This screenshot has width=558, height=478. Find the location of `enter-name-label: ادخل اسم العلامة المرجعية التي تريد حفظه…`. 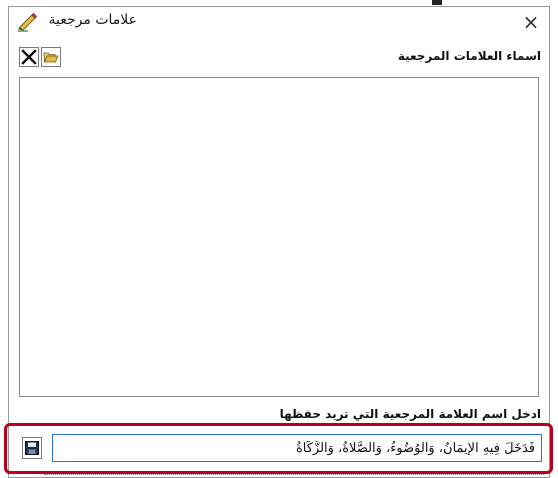

enter-name-label: ادخل اسم العلامة المرجعية التي تريد حفظه… is located at coordinates (410, 414).